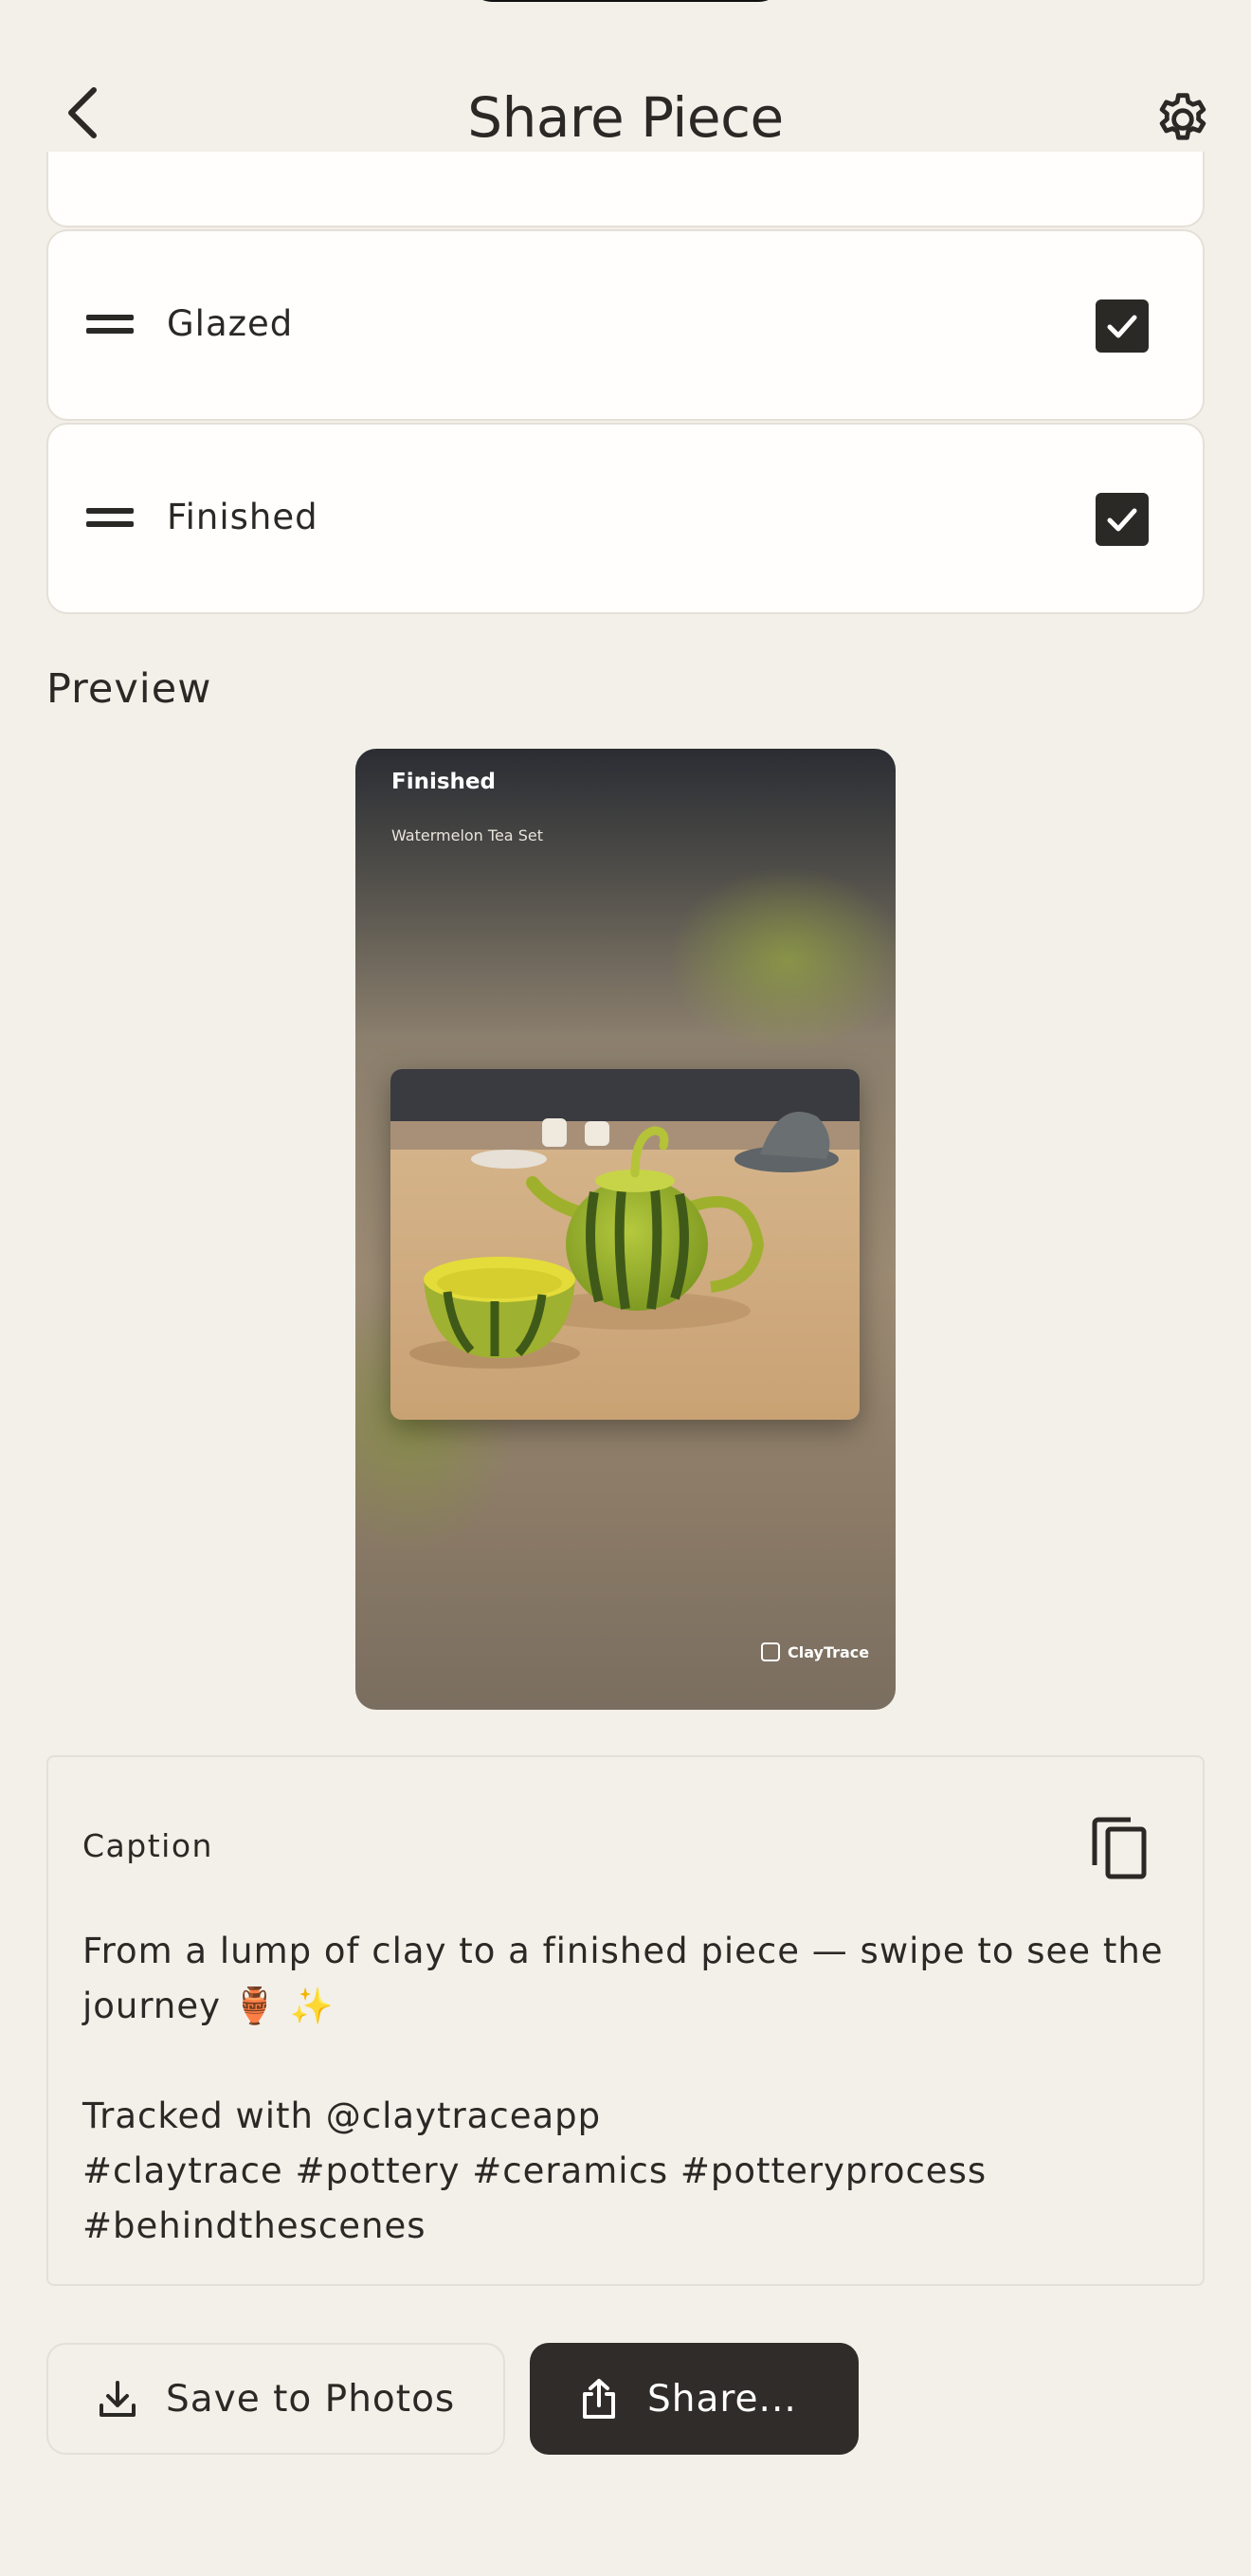 This screenshot has height=2576, width=1251. What do you see at coordinates (626, 117) in the screenshot?
I see `page-title: Share Piece` at bounding box center [626, 117].